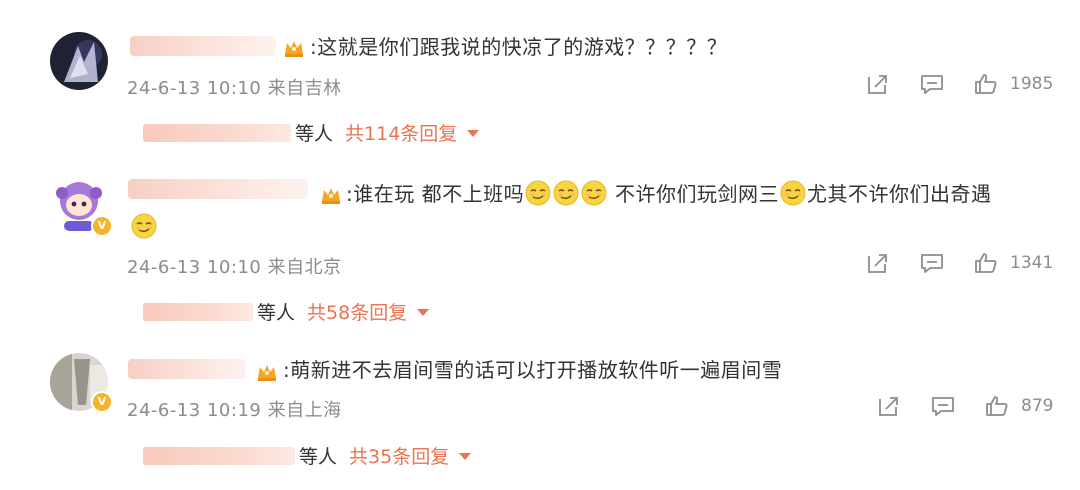 Image resolution: width=1080 pixels, height=490 pixels. I want to click on like-count: 1341, so click(1032, 263).